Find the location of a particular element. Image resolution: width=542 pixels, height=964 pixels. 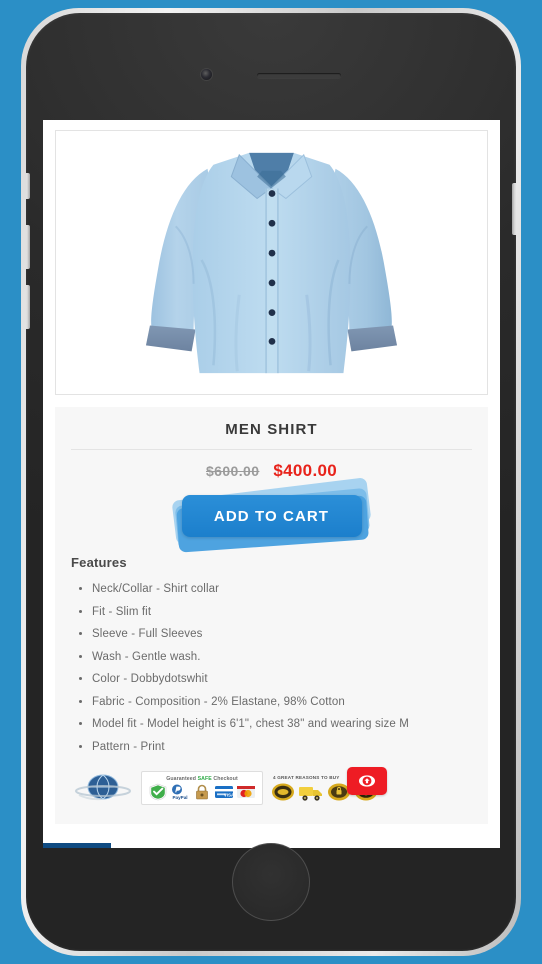

secure-lock-icon is located at coordinates (202, 791).